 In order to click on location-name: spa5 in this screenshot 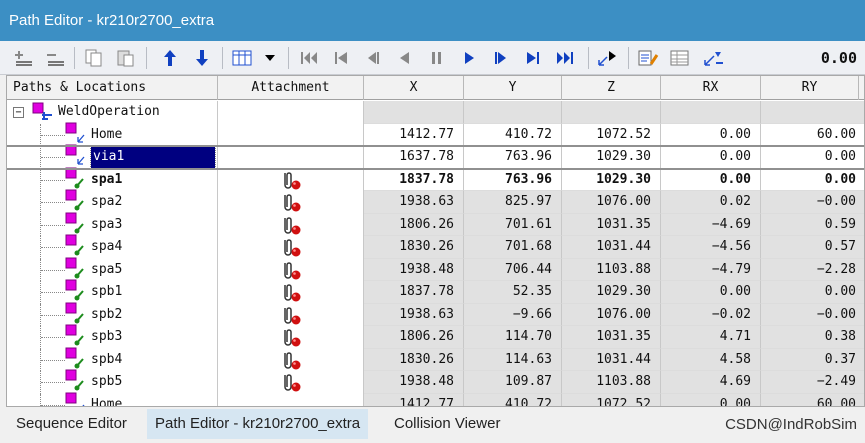, I will do `click(106, 270)`.